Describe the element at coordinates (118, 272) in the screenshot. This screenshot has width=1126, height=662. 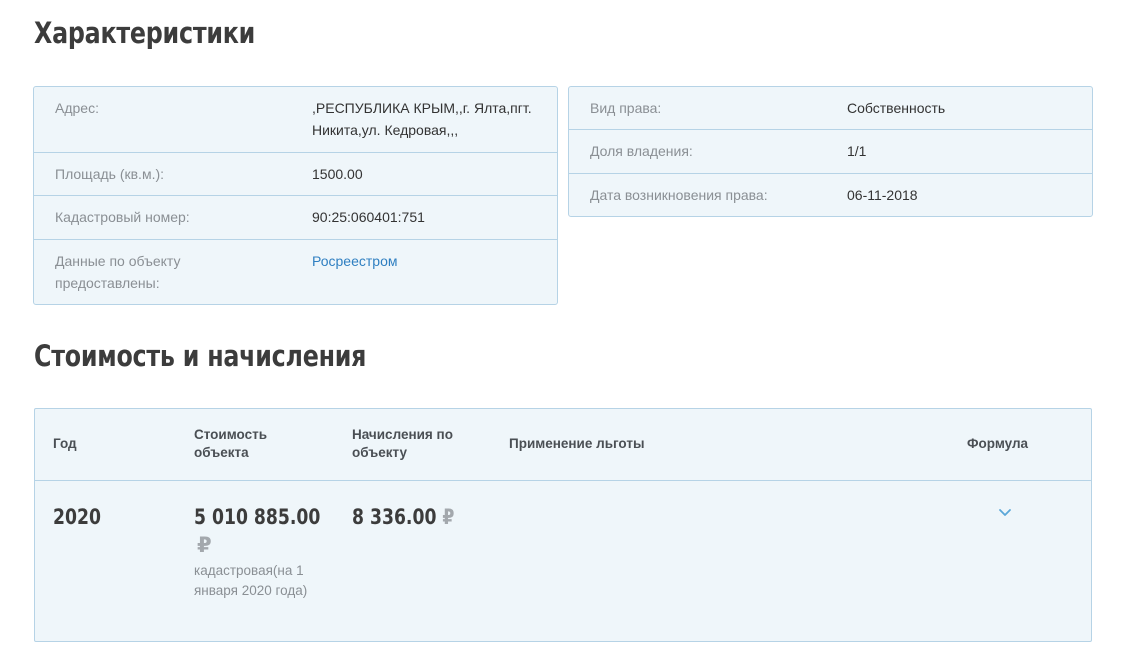
I see `data-source-label: Данные по объекту предоставлены:` at that location.